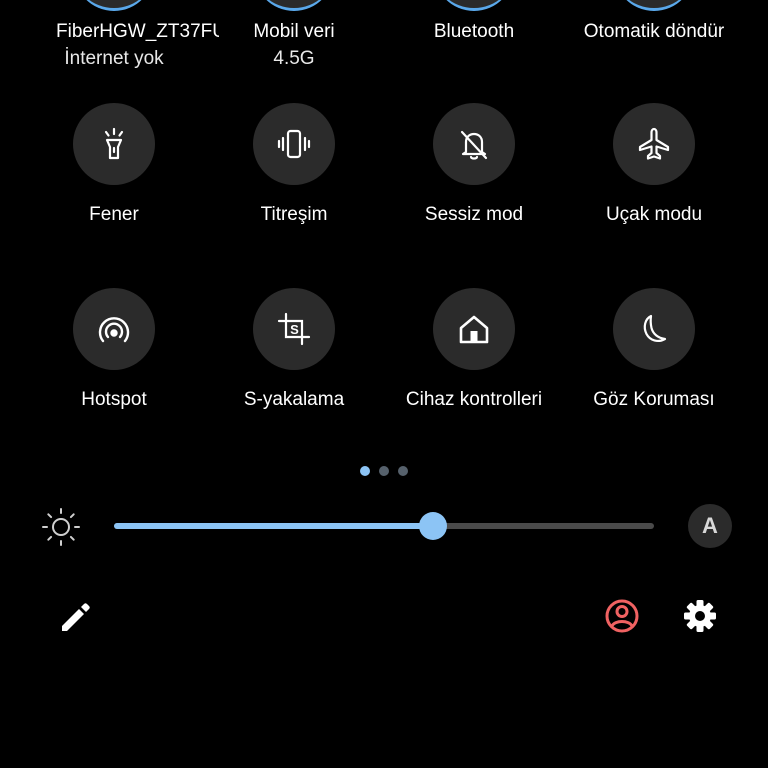 This screenshot has width=768, height=768. Describe the element at coordinates (474, 5) in the screenshot. I see `bluetooth-toggle` at that location.